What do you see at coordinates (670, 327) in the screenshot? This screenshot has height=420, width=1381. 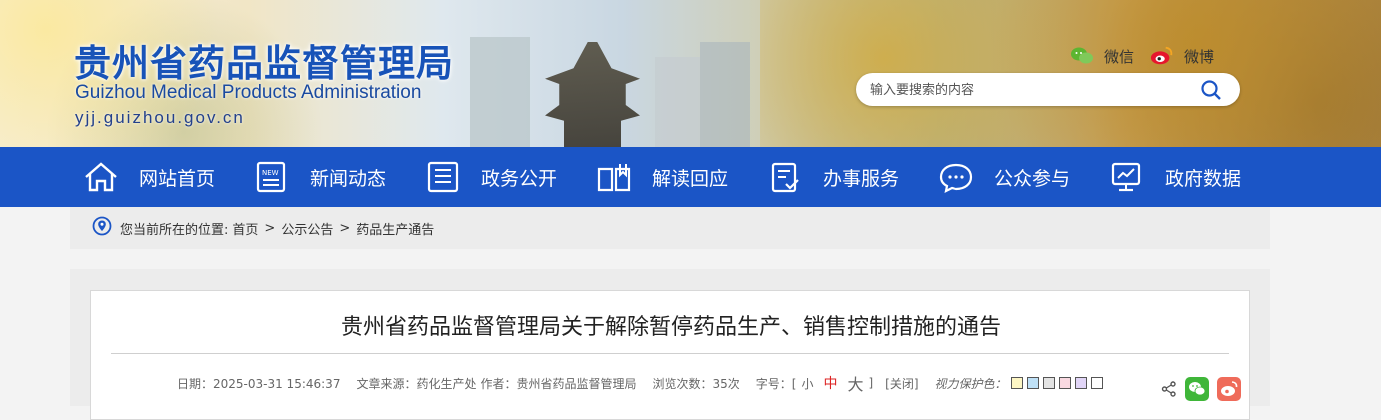 I see `article-title: 贵州省药品监督管理局关于解除暂停药品生产、销售控制措施的通告` at bounding box center [670, 327].